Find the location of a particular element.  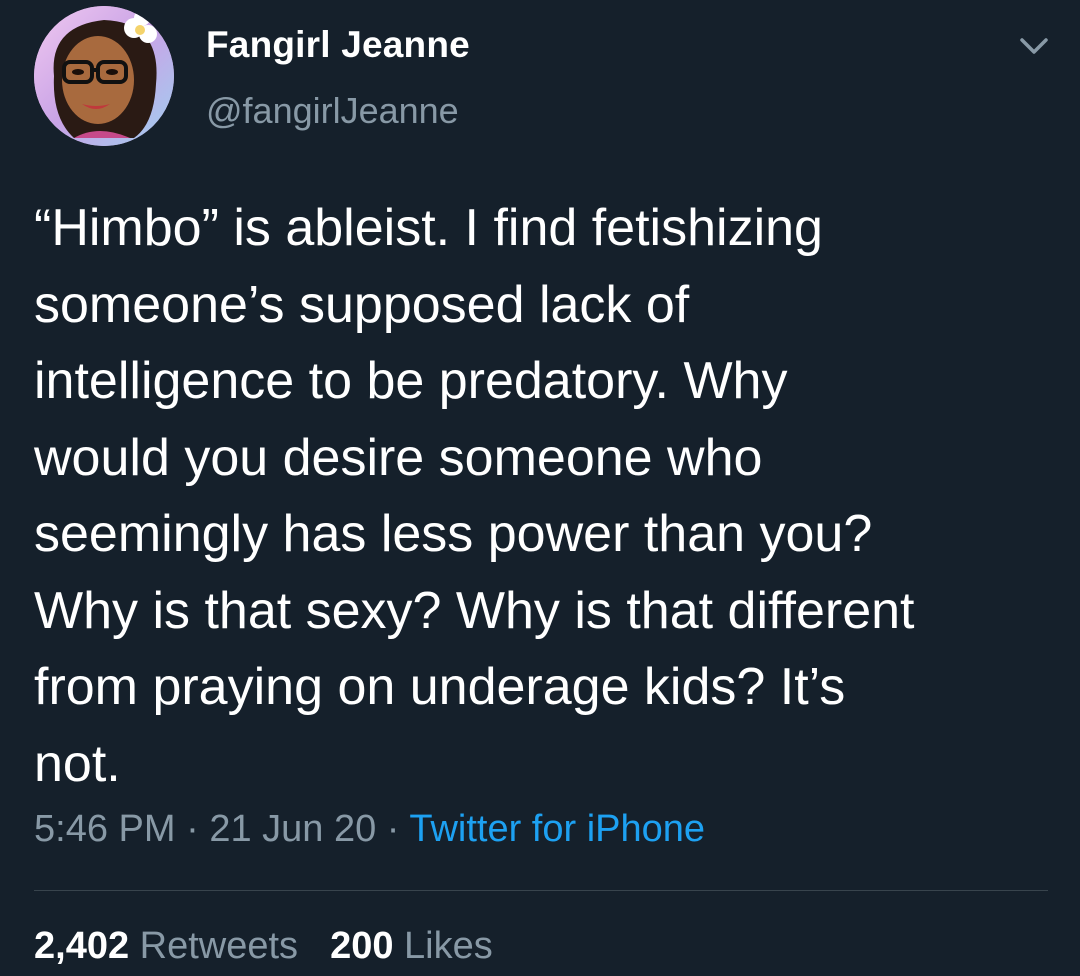

avatar-illustration is located at coordinates (104, 76).